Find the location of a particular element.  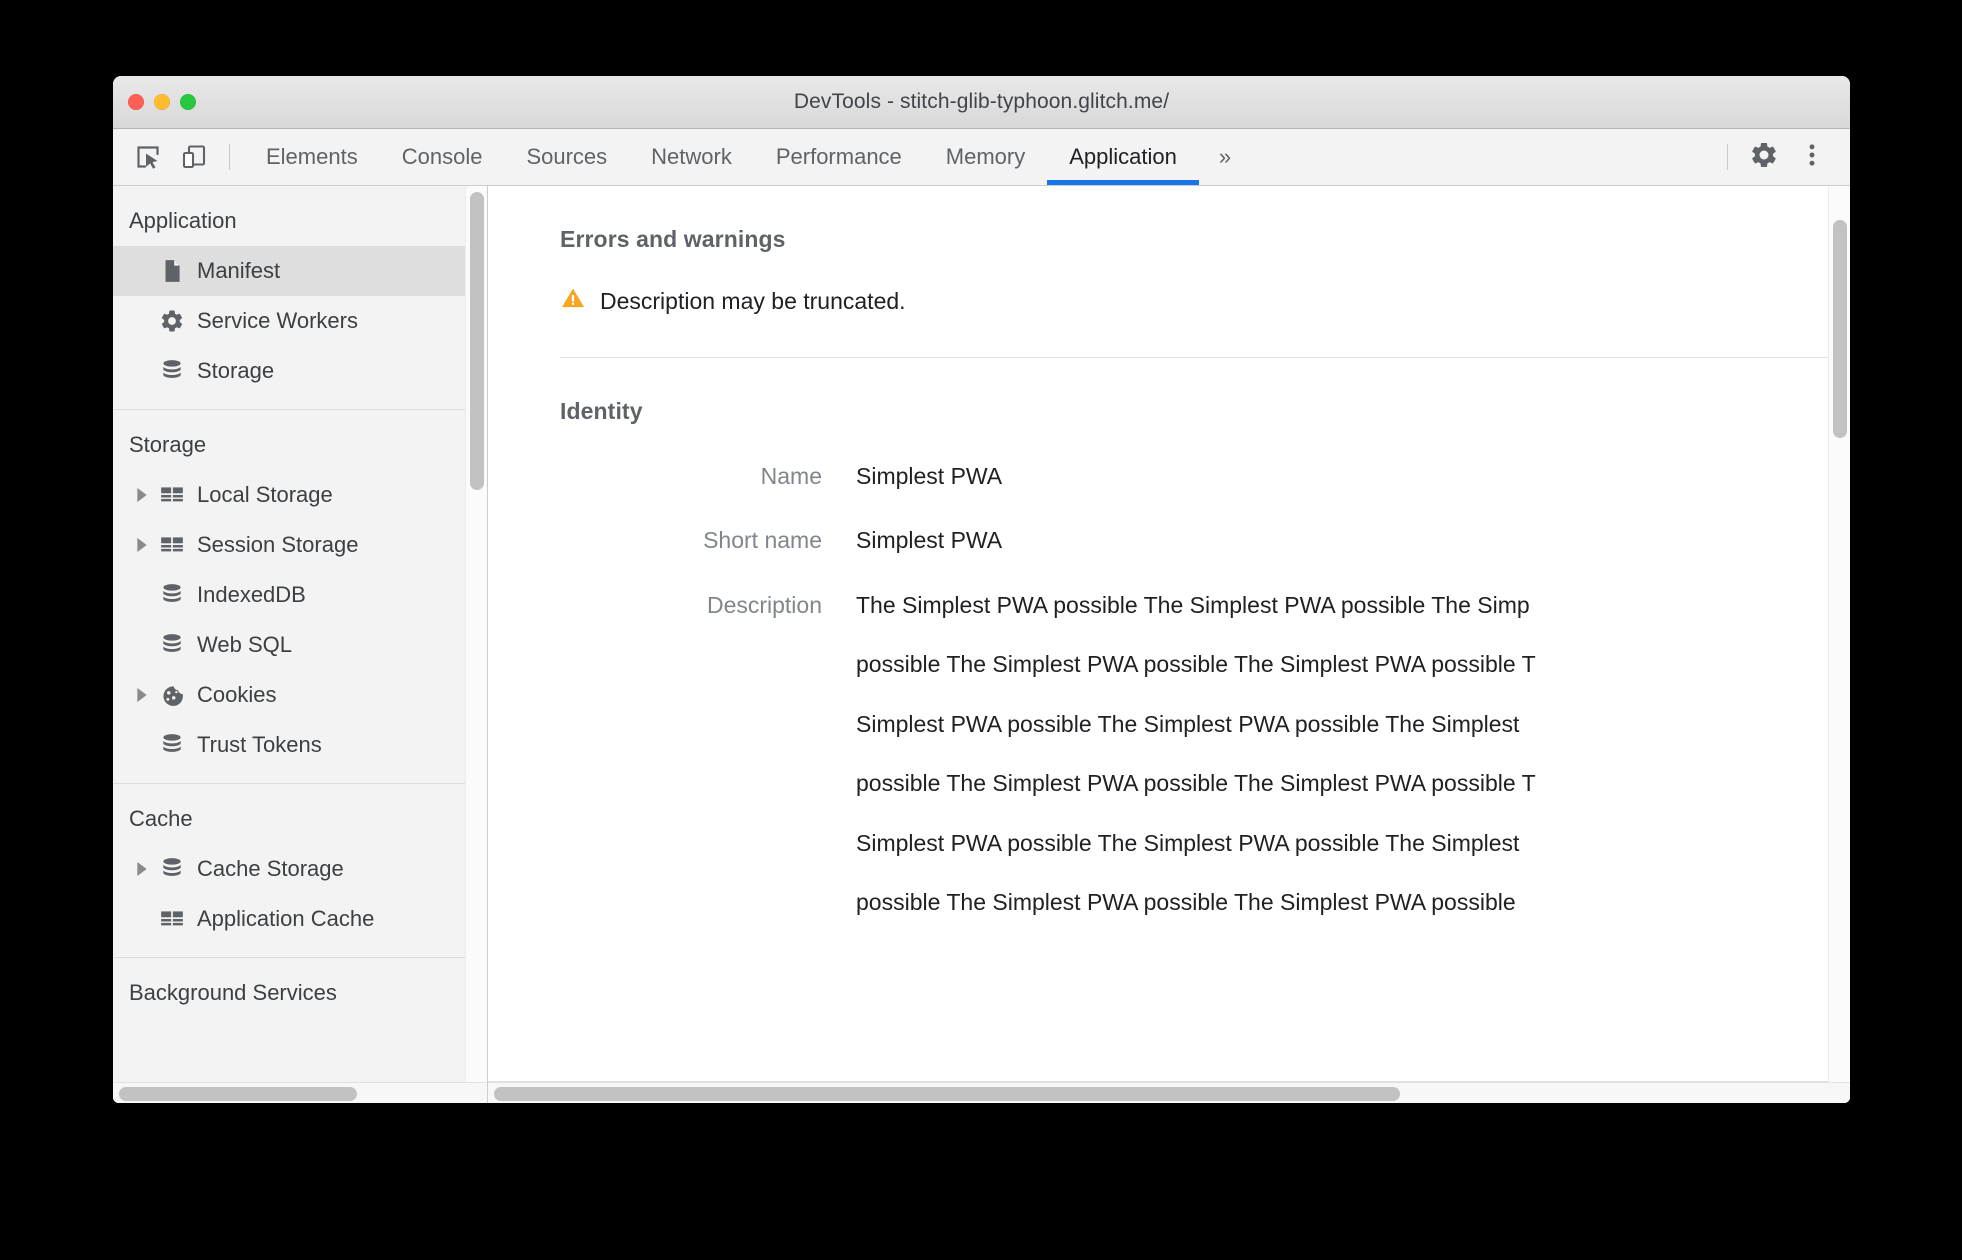

field-short-name: Short name Simplest PWA is located at coordinates (1194, 540).